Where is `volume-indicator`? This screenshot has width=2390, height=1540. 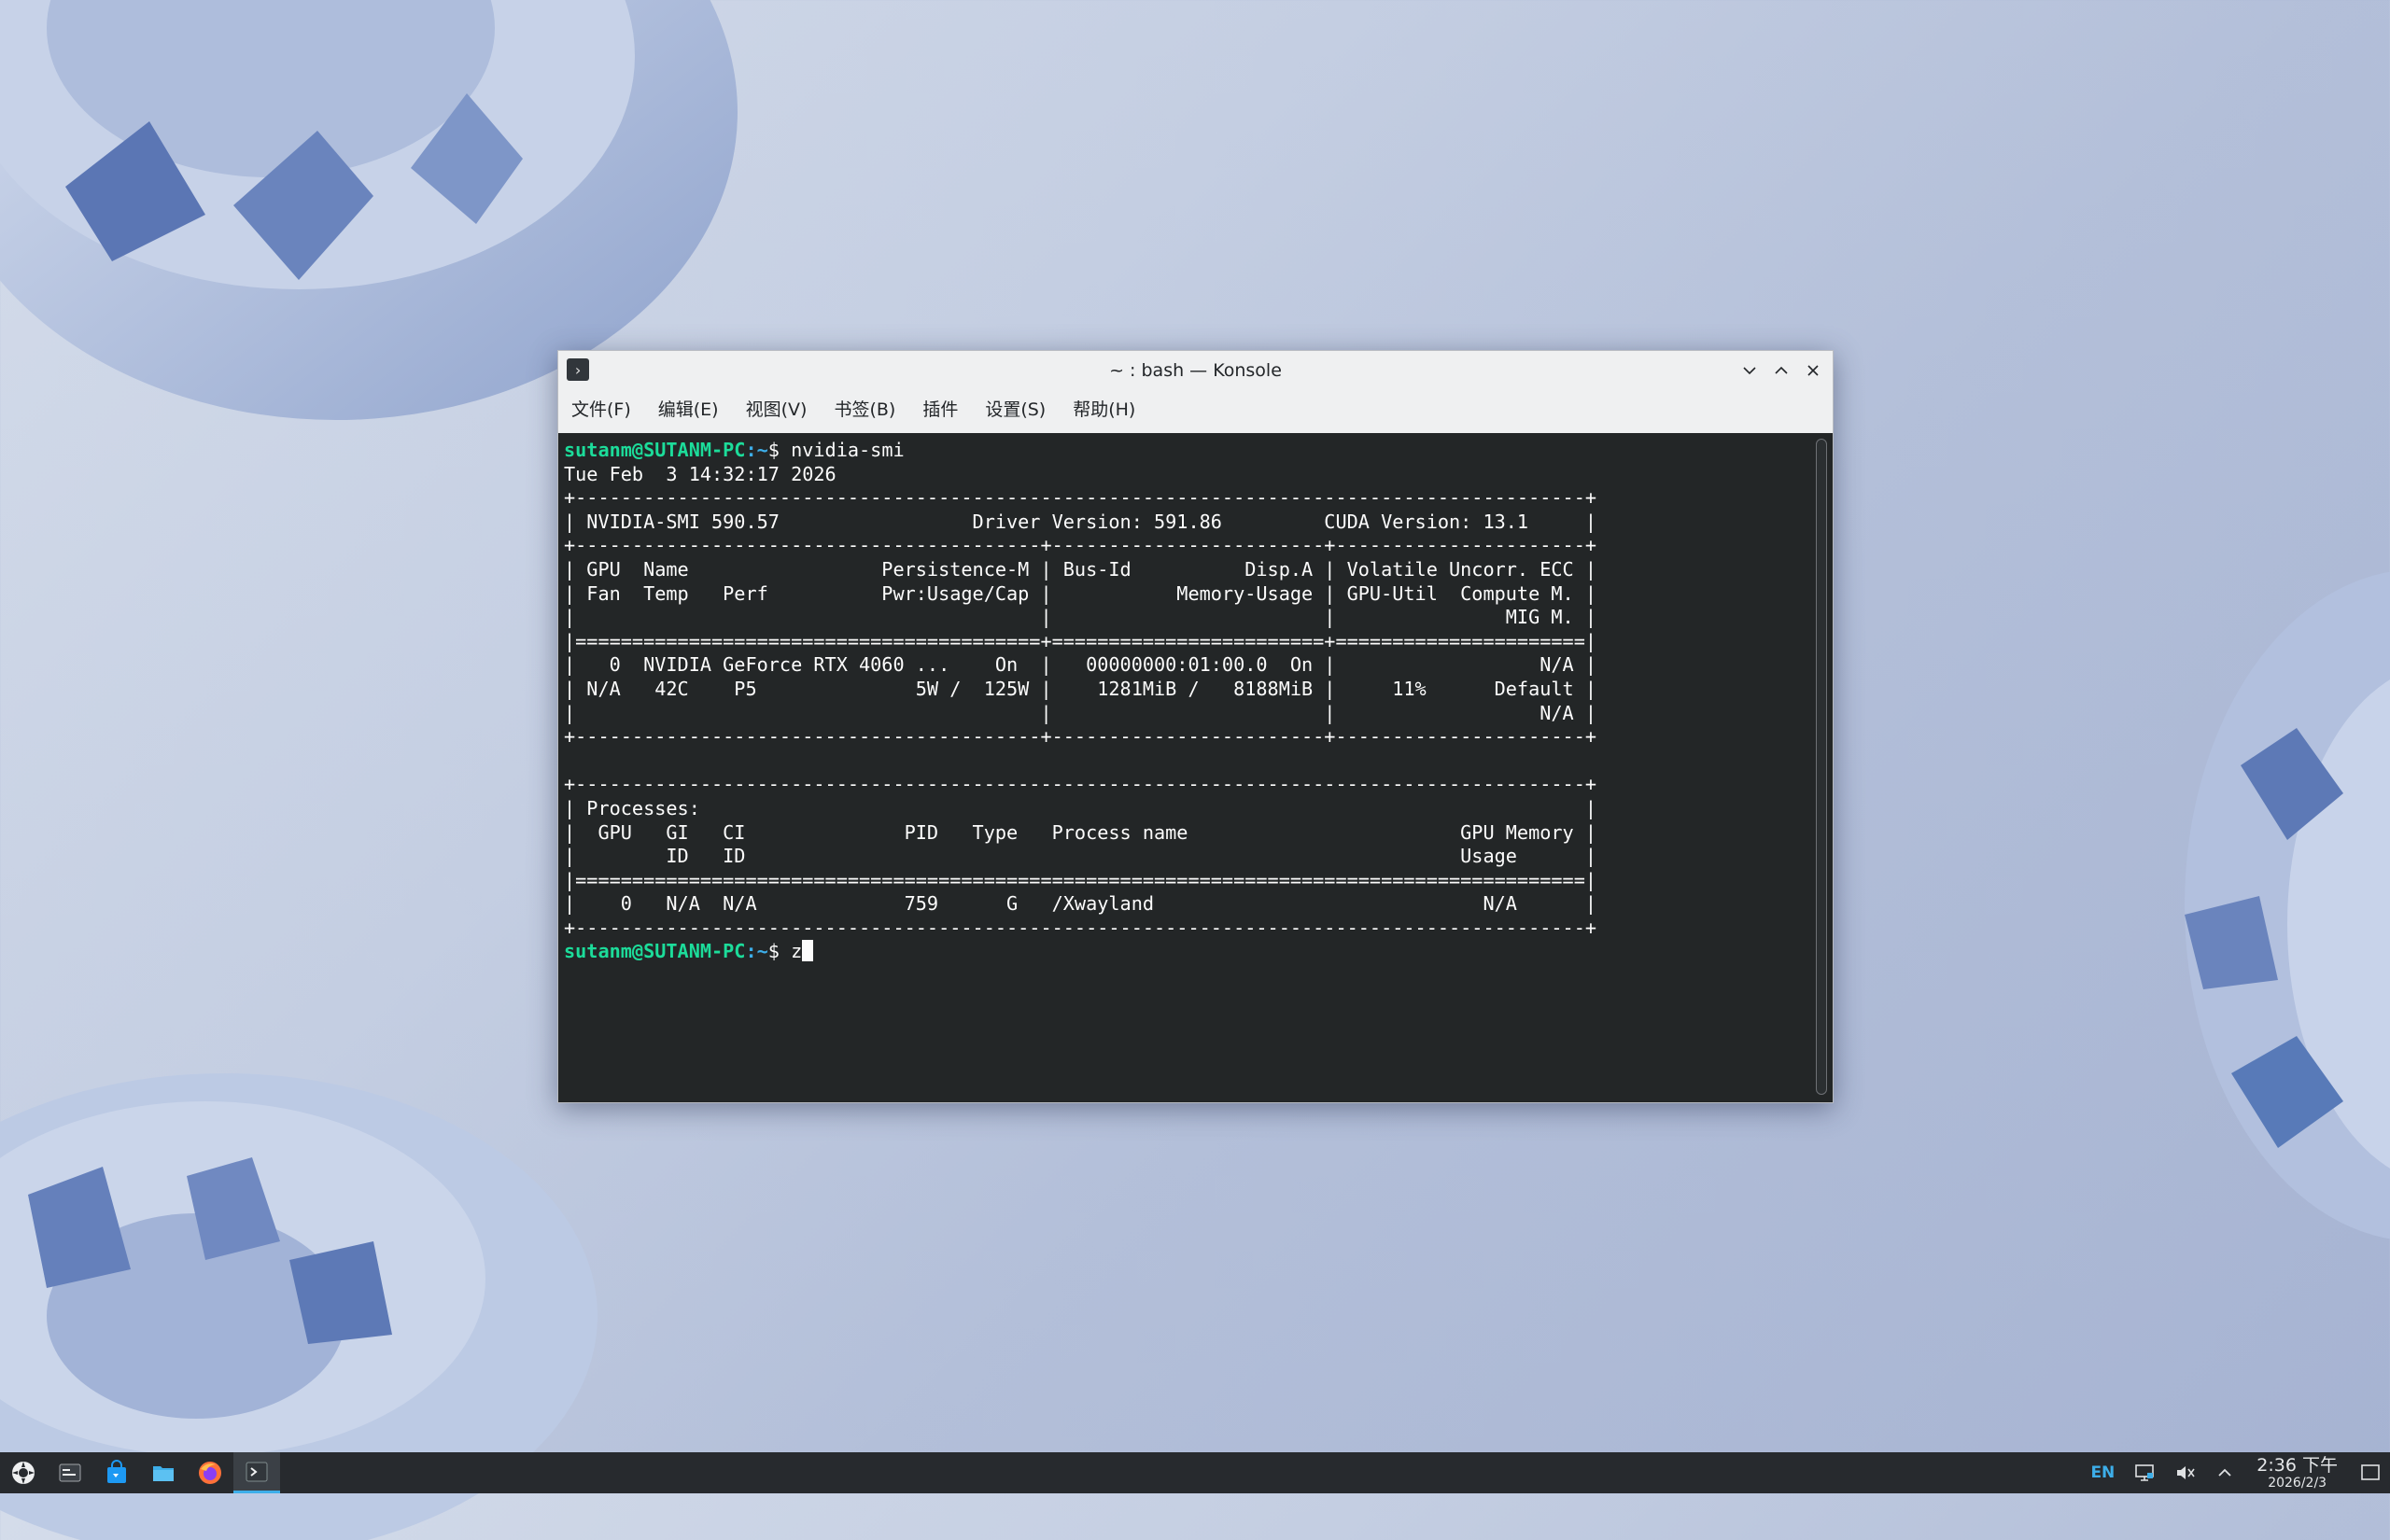 volume-indicator is located at coordinates (2185, 1472).